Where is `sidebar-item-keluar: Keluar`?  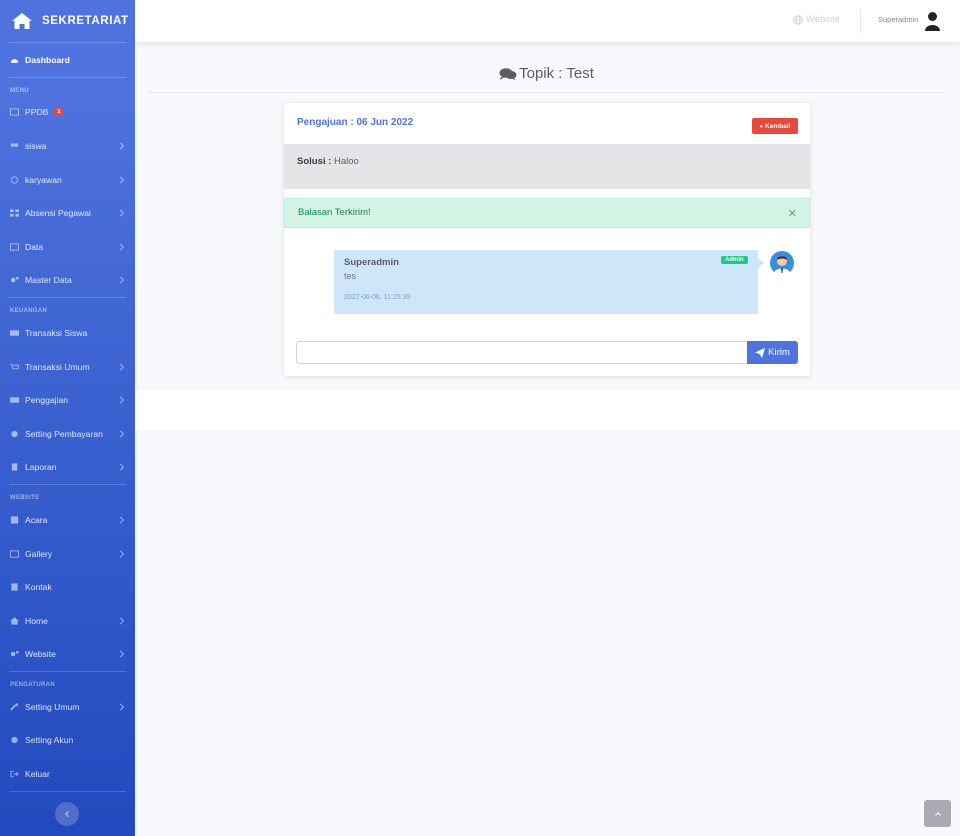 sidebar-item-keluar: Keluar is located at coordinates (67, 774).